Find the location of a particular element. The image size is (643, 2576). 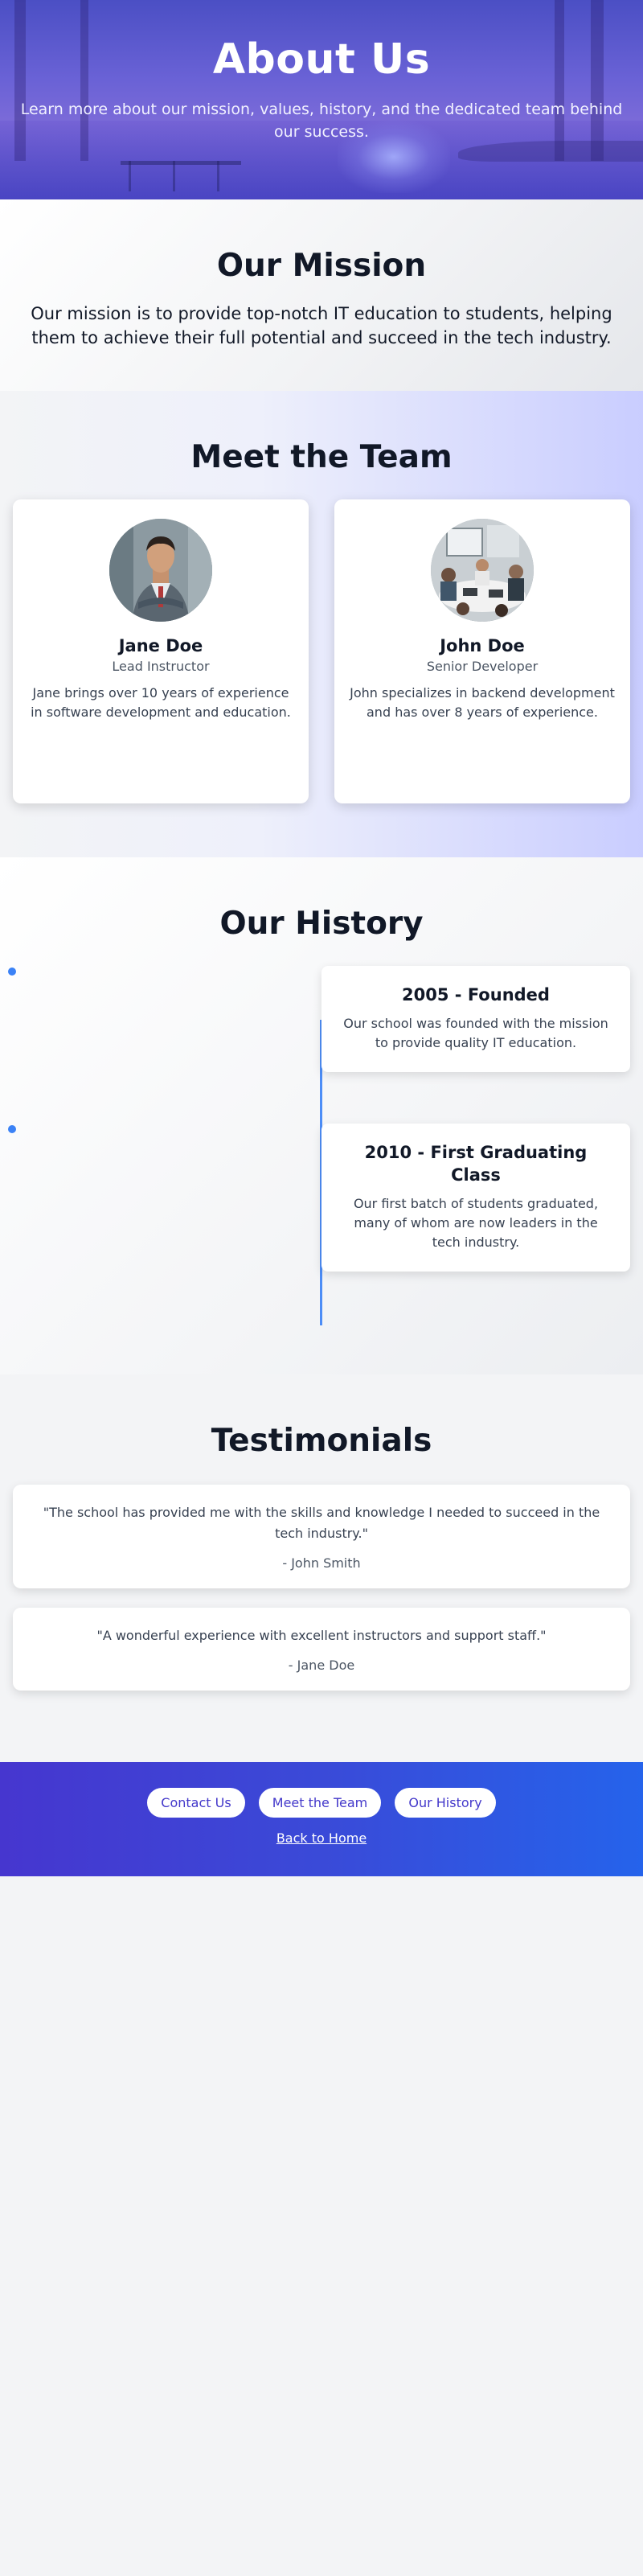

meet-the-team-link: Meet the Team is located at coordinates (320, 1803).